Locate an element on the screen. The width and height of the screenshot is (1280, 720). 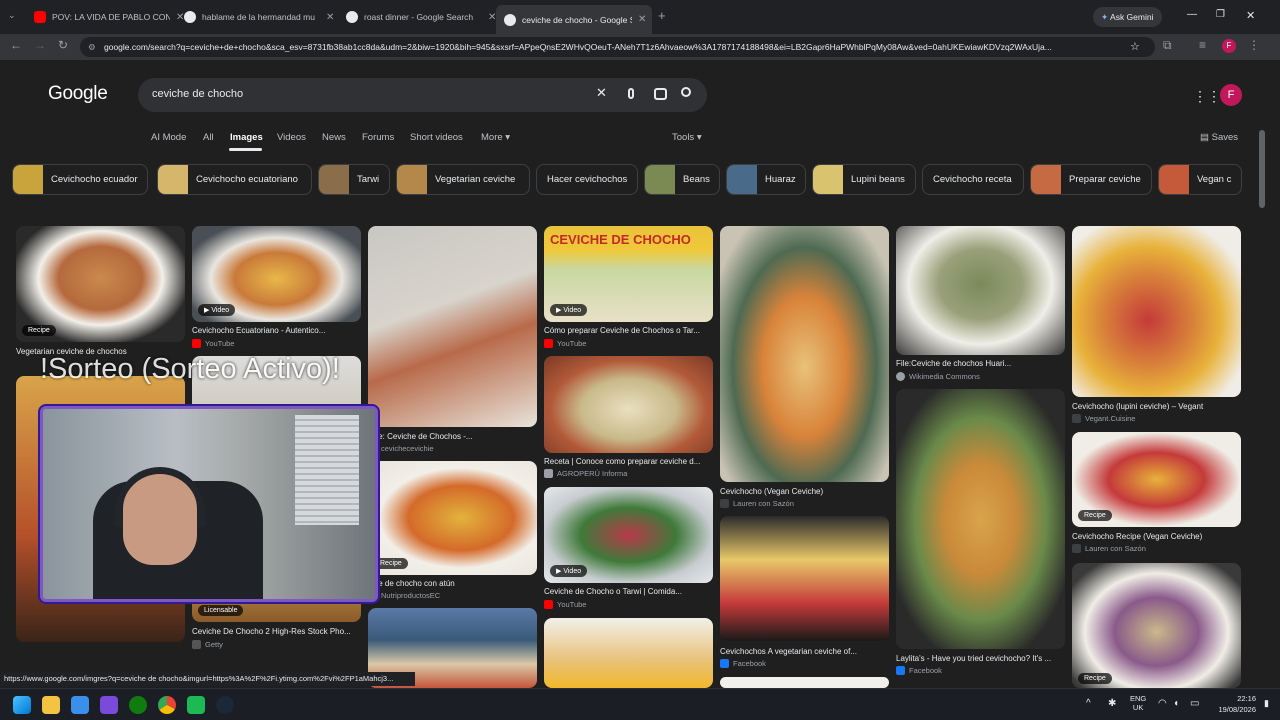
file-explorer-icon is located at coordinates (51, 705).